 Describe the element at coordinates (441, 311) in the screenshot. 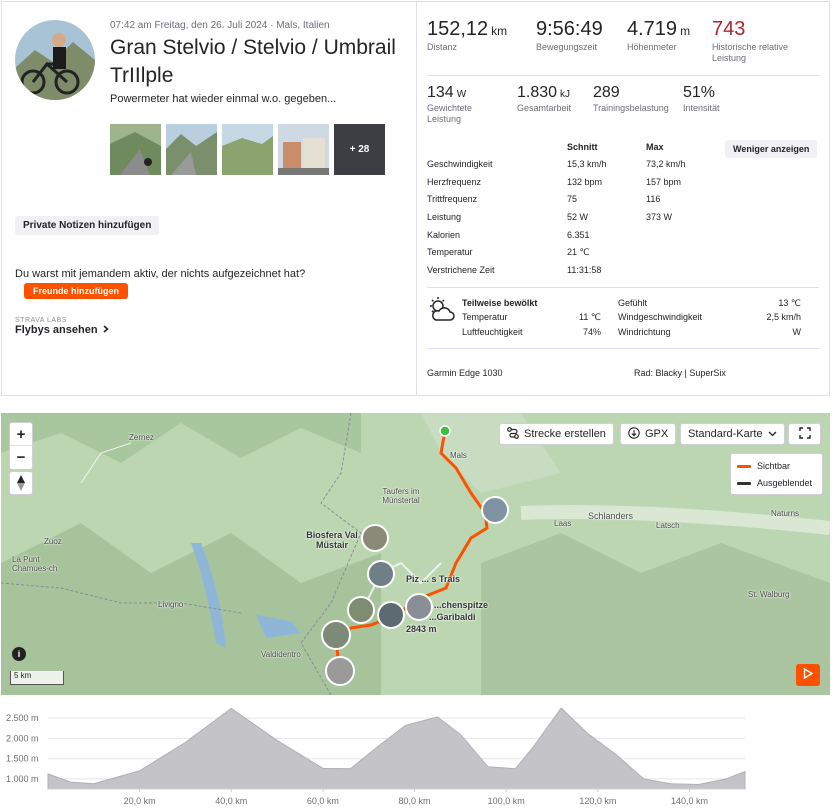

I see `partly-cloudy-icon` at that location.